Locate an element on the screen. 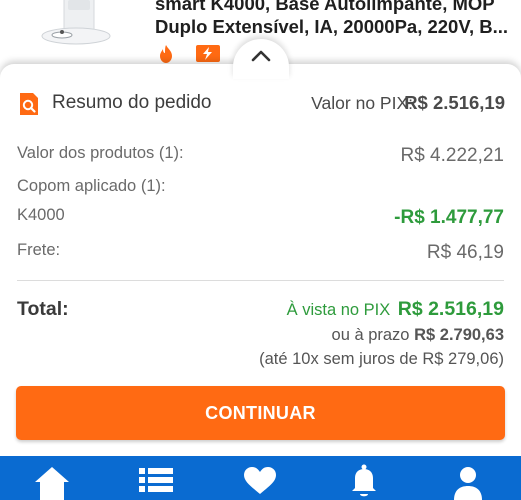 The image size is (521, 500). list-icon is located at coordinates (156, 480).